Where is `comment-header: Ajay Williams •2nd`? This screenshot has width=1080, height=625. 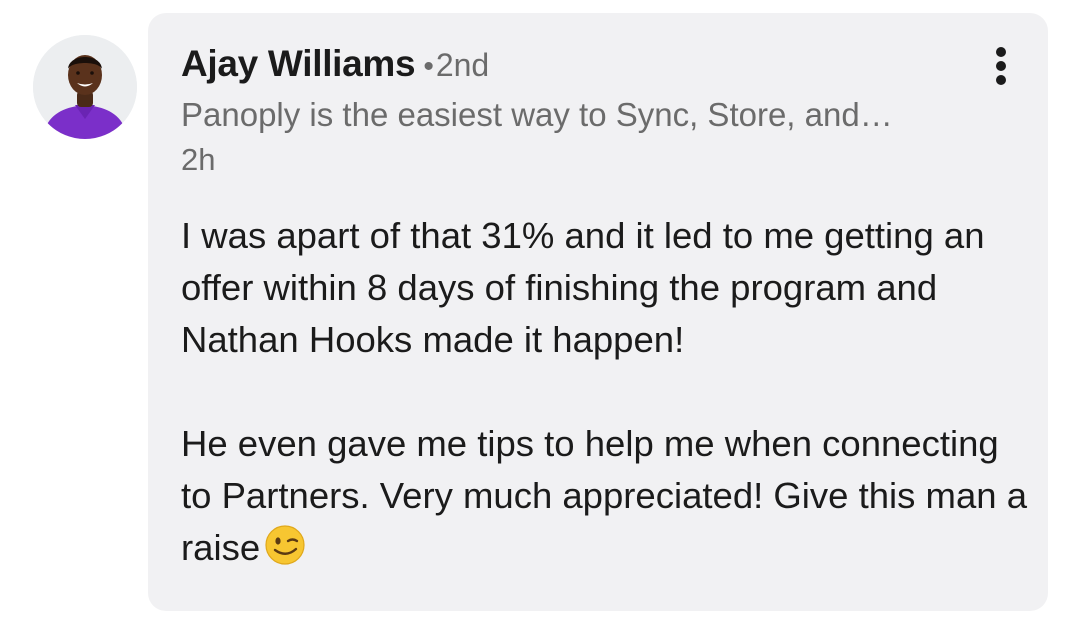
comment-header: Ajay Williams •2nd is located at coordinates (335, 68).